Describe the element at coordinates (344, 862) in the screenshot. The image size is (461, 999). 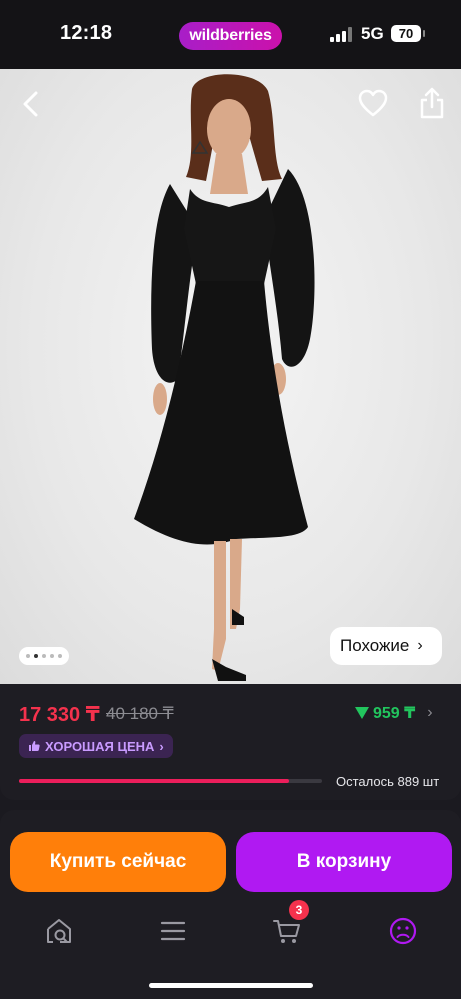
I see `add-to-cart-button: В корзину` at that location.